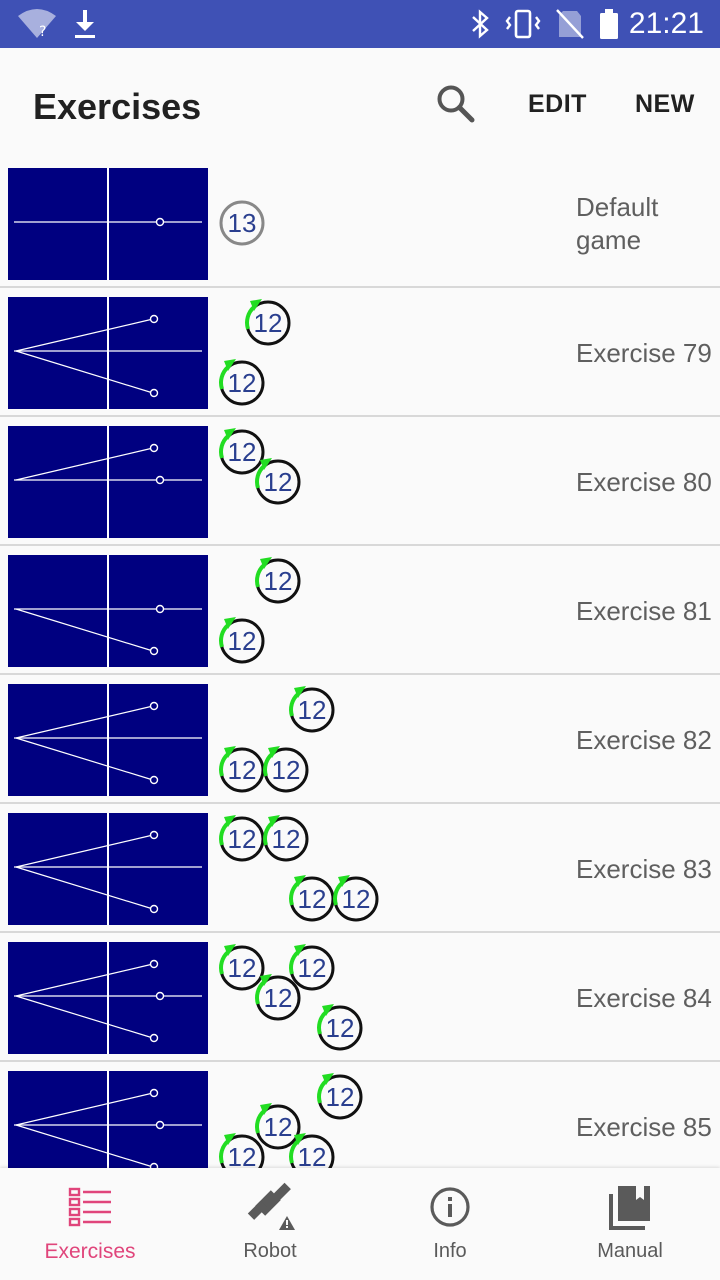 The width and height of the screenshot is (720, 1280). What do you see at coordinates (523, 24) in the screenshot?
I see `vibrate-icon` at bounding box center [523, 24].